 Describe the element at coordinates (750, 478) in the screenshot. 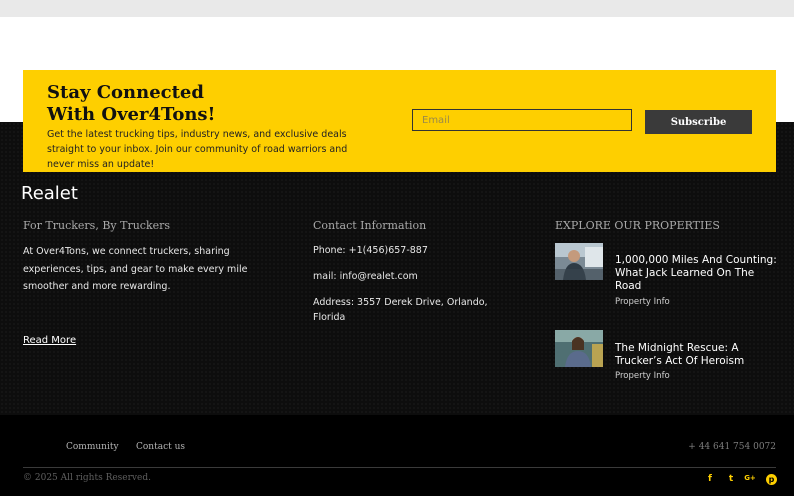

I see `google-plus-icon: G+` at that location.